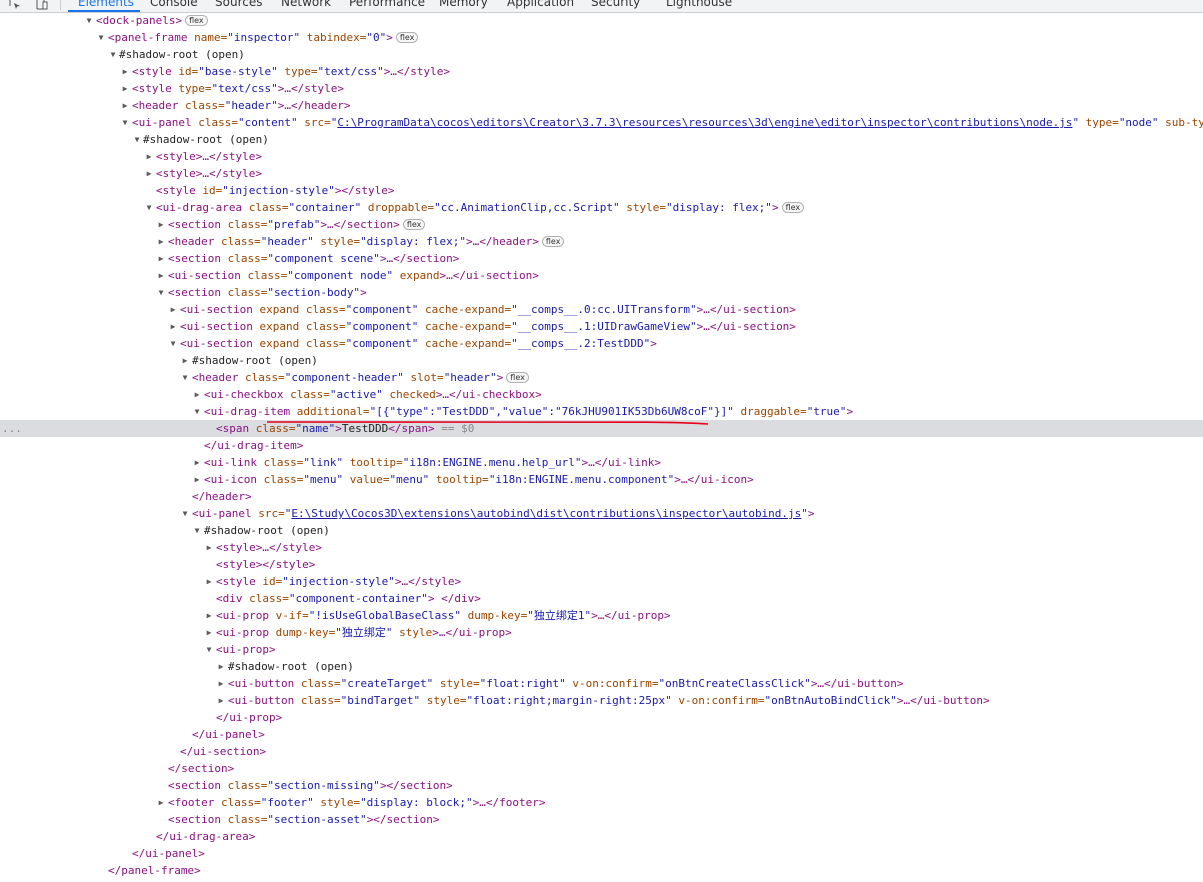 The width and height of the screenshot is (1203, 882). What do you see at coordinates (601, 292) in the screenshot?
I see `dom-node-row: ▼ <section class="section-body">` at bounding box center [601, 292].